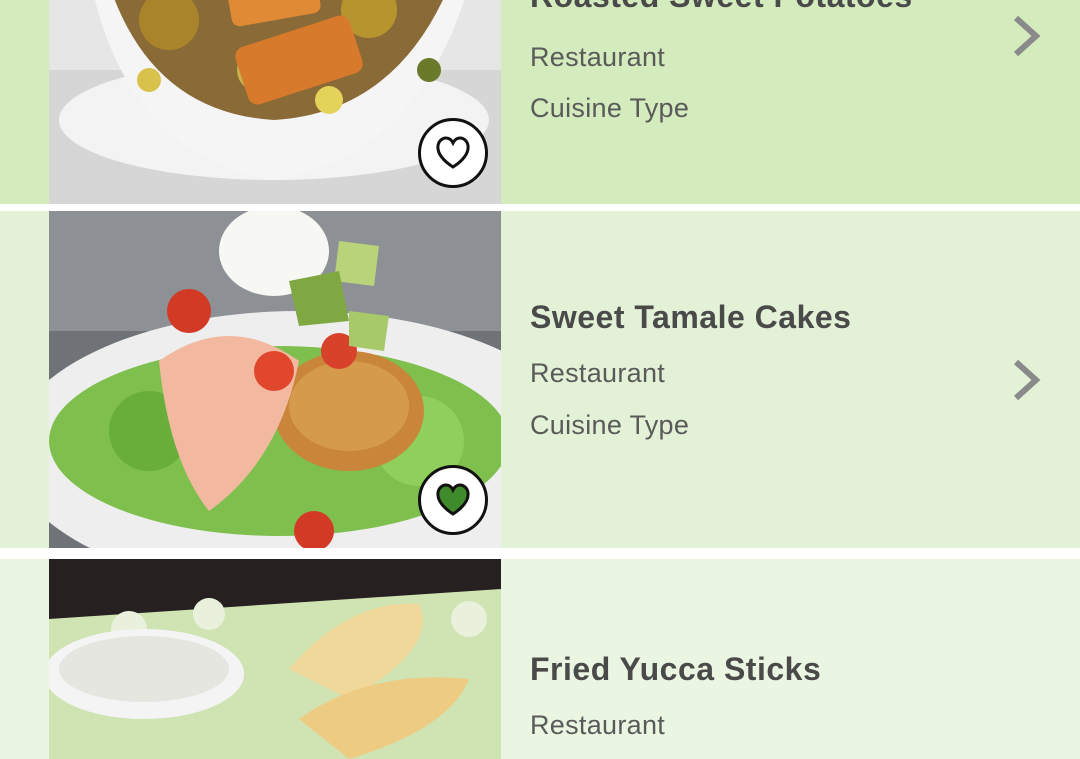 The height and width of the screenshot is (759, 1080). Describe the element at coordinates (676, 669) in the screenshot. I see `item-title: Fried Yucca Sticks` at that location.